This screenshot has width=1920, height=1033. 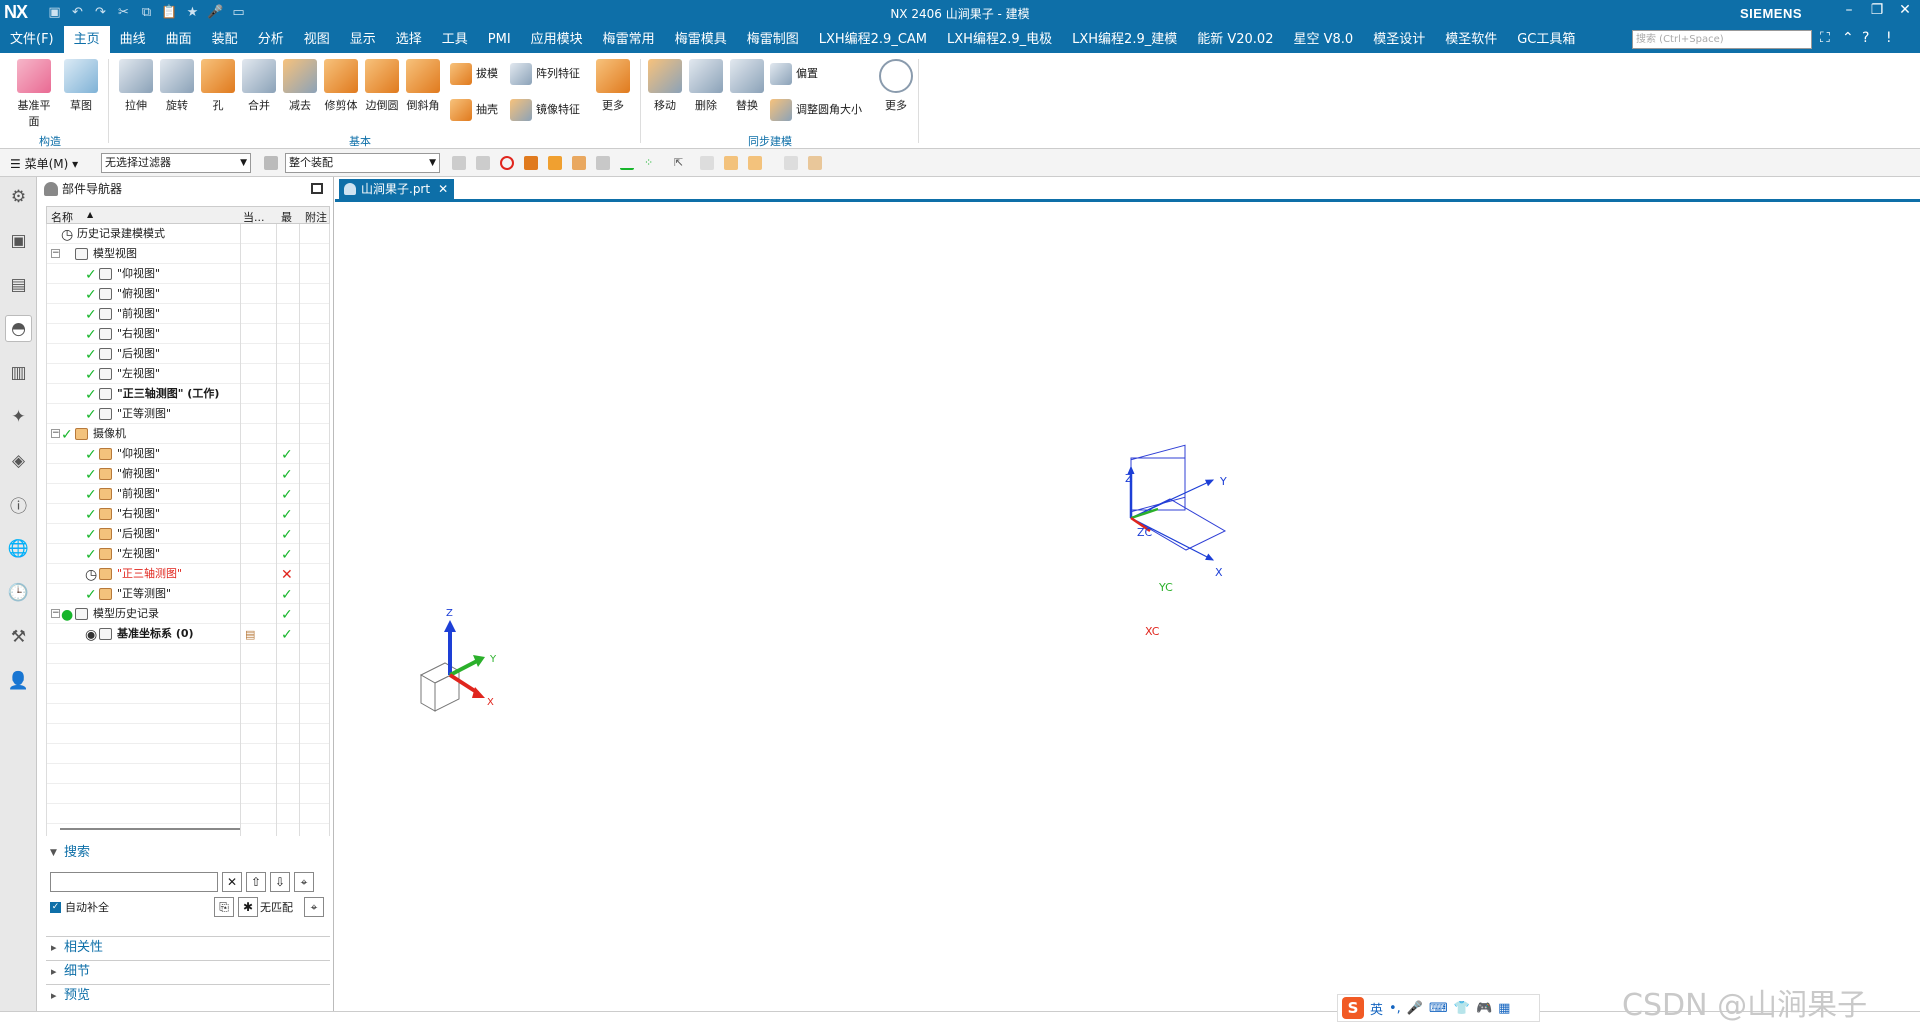 I want to click on menu-item-7: 选择, so click(x=409, y=39).